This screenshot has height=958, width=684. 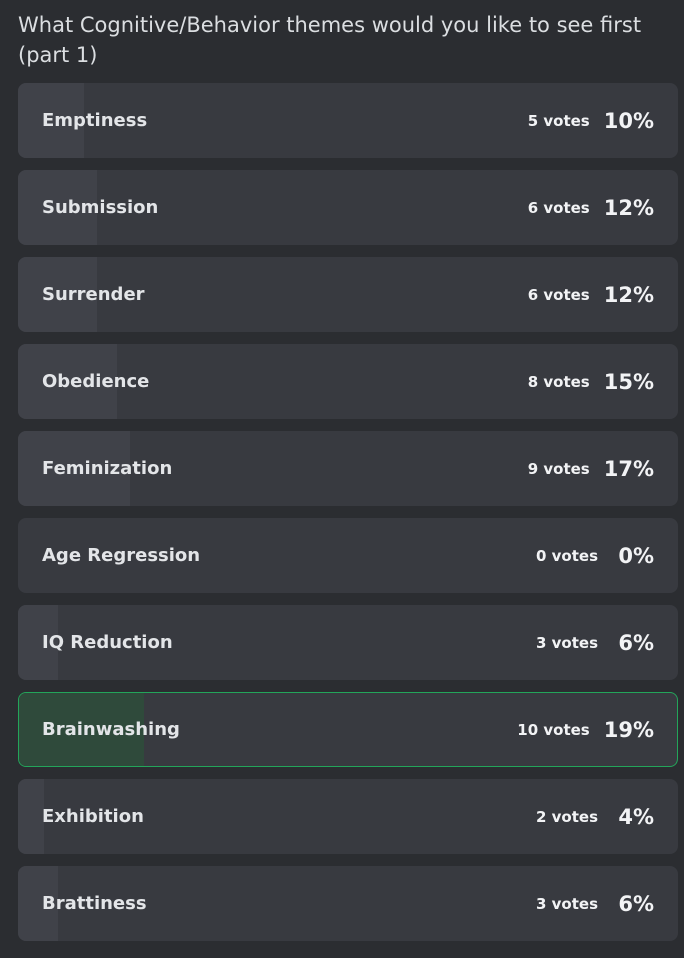 What do you see at coordinates (628, 468) in the screenshot?
I see `vote-percent: 17%` at bounding box center [628, 468].